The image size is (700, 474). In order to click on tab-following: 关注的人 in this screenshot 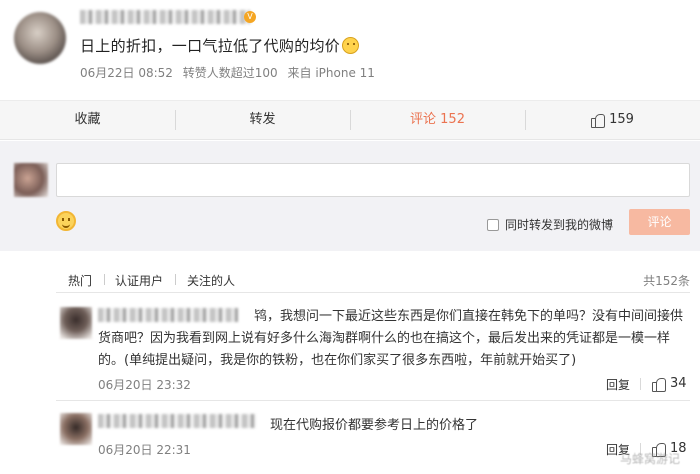, I will do `click(211, 280)`.